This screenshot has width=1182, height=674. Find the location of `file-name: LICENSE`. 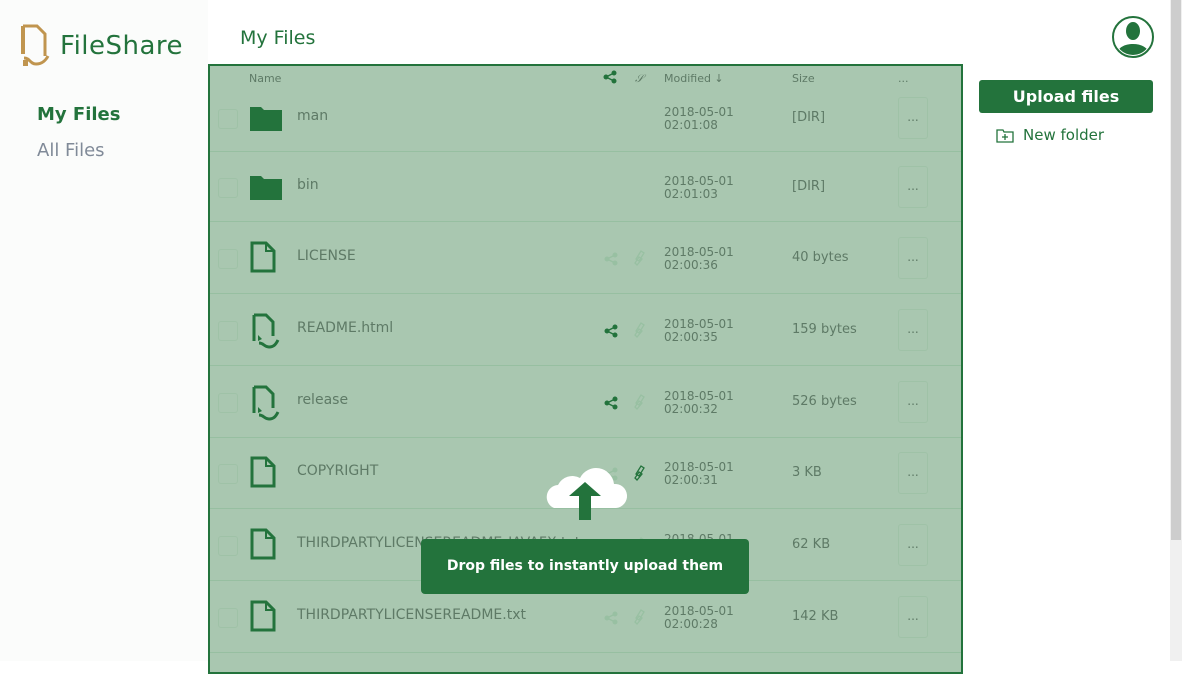

file-name: LICENSE is located at coordinates (326, 256).